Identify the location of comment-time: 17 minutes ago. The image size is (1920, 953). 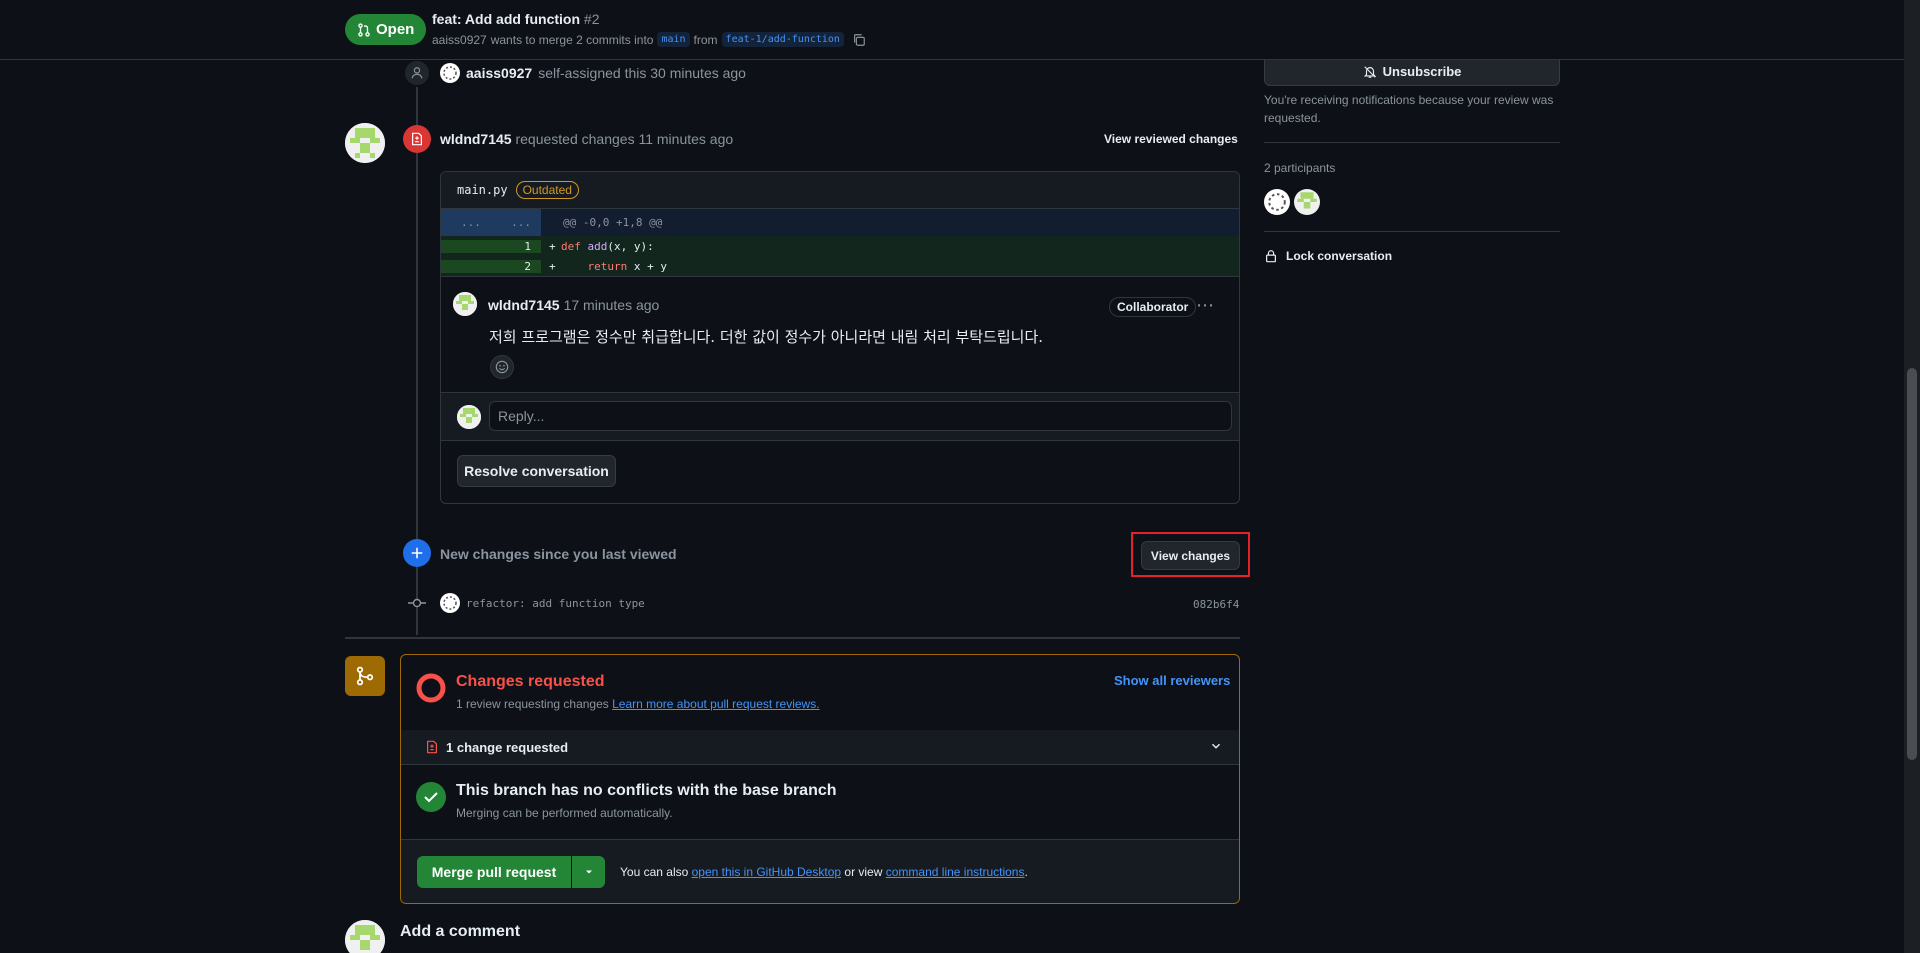
(612, 305).